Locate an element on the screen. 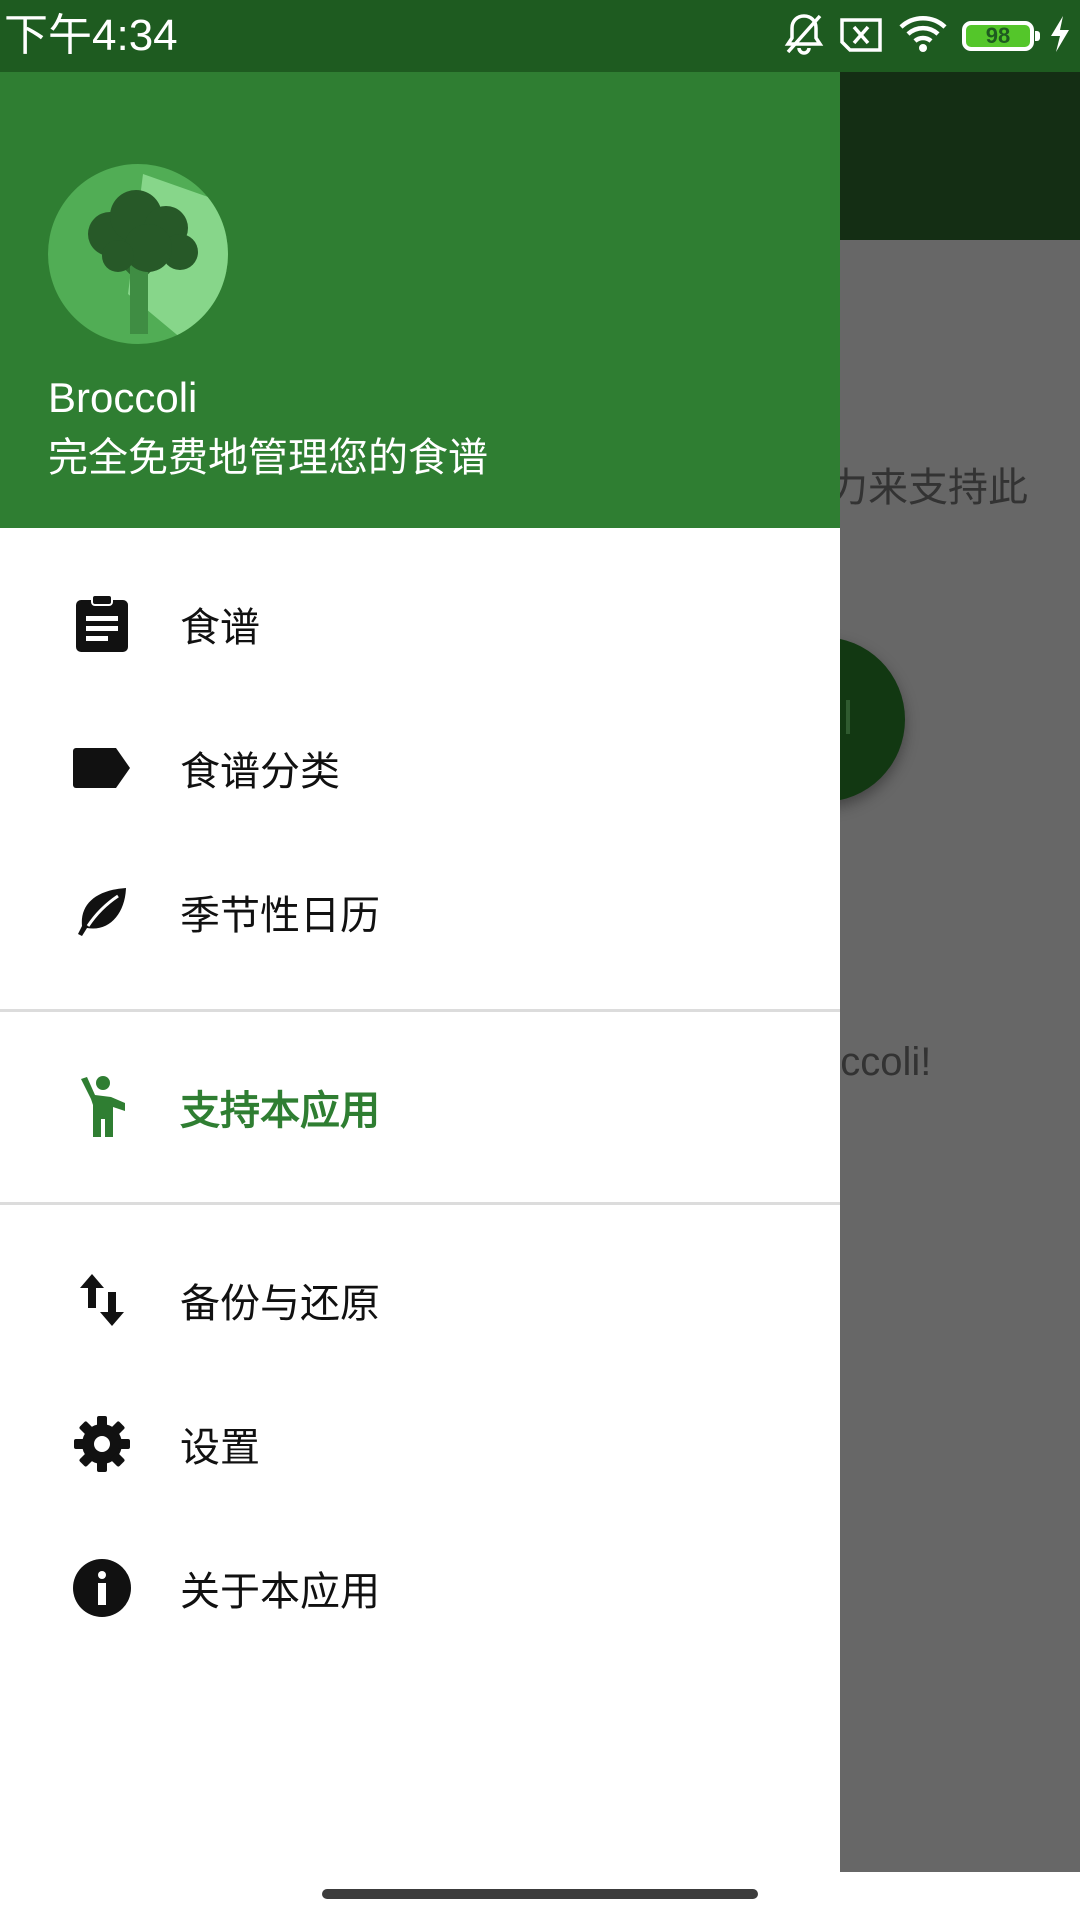  info-icon is located at coordinates (102, 1588).